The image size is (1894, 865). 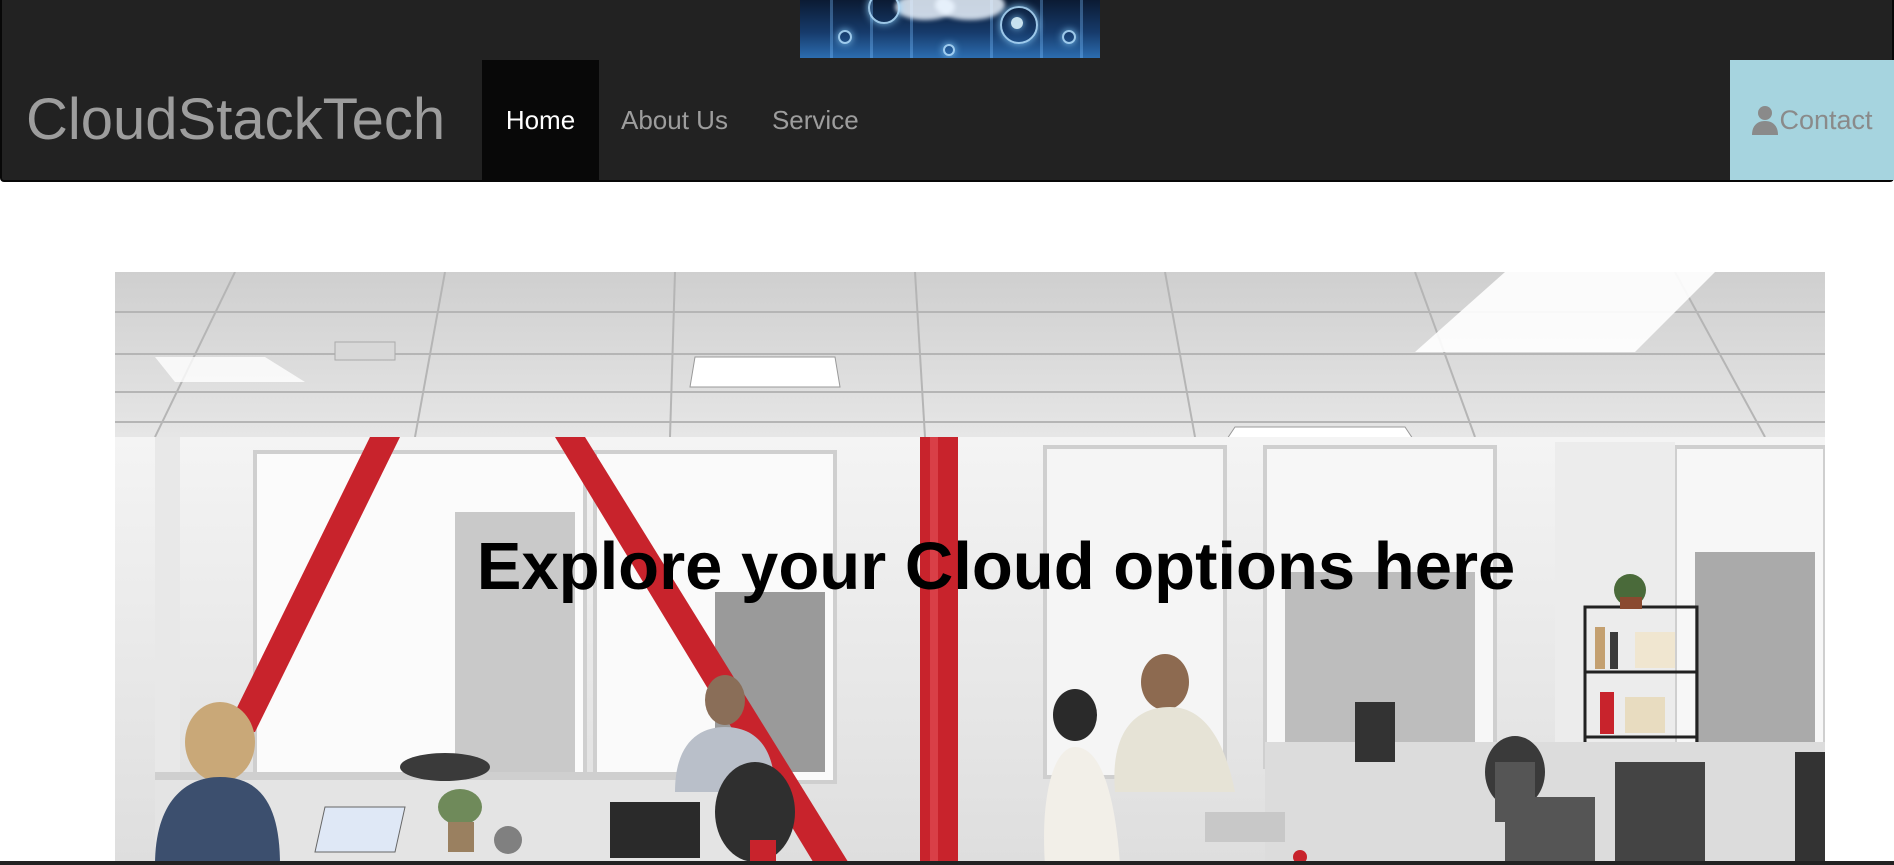 What do you see at coordinates (947, 863) in the screenshot?
I see `page-bottom-divider` at bounding box center [947, 863].